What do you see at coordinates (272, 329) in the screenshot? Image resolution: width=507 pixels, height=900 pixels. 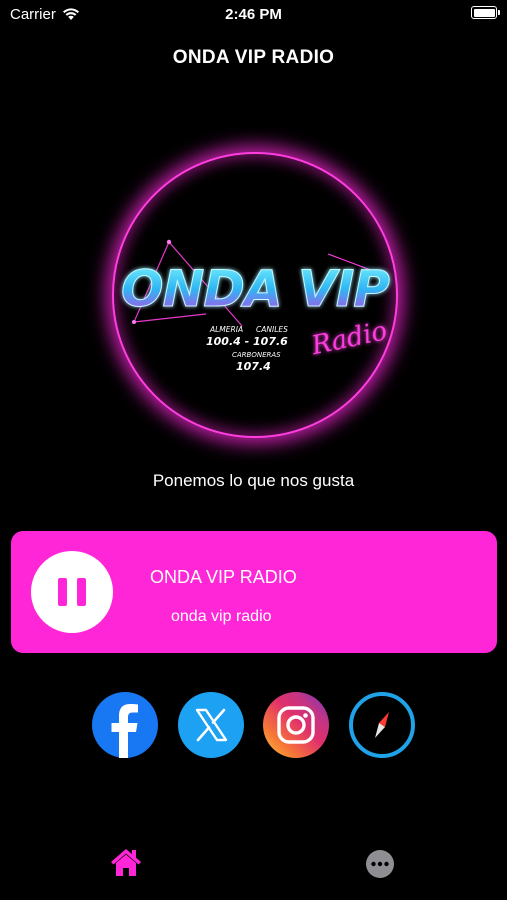 I see `svg-text: CANILES` at bounding box center [272, 329].